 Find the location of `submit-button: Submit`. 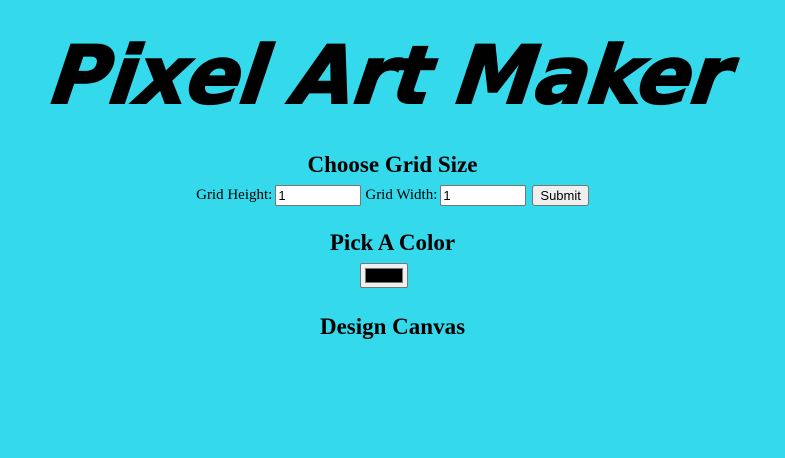

submit-button: Submit is located at coordinates (560, 195).